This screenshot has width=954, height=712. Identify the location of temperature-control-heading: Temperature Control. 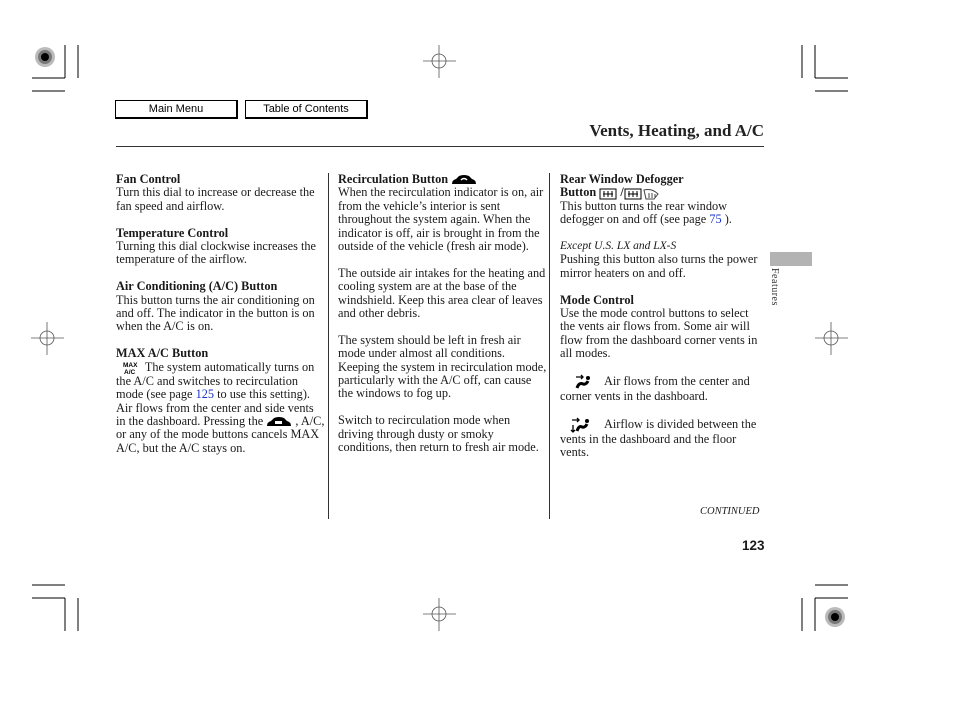
(172, 232).